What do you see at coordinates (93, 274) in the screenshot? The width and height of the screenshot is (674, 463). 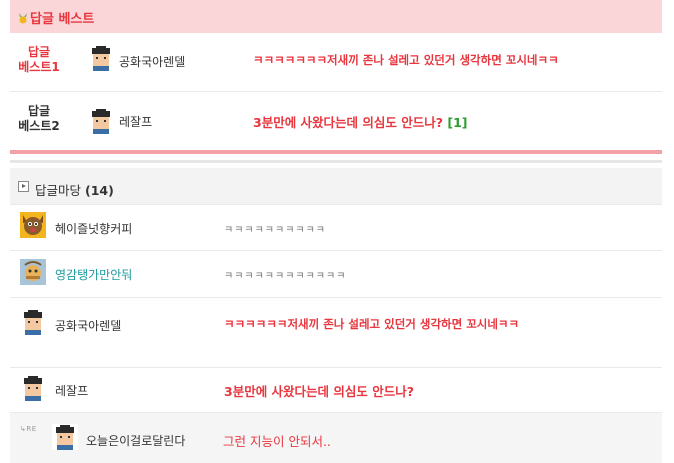 I see `nickname: 영감탱가만안둬` at bounding box center [93, 274].